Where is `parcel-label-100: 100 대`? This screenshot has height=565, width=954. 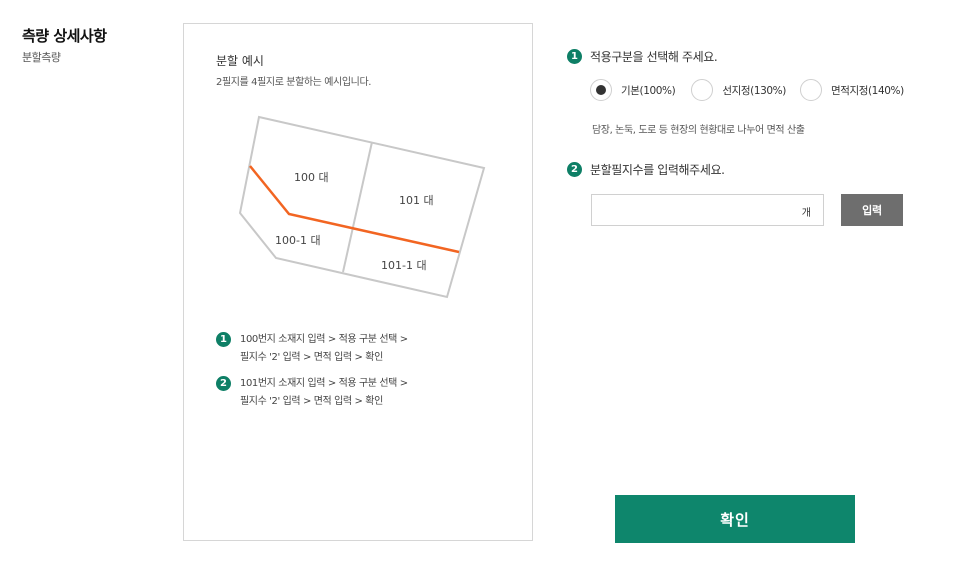
parcel-label-100: 100 대 is located at coordinates (311, 177).